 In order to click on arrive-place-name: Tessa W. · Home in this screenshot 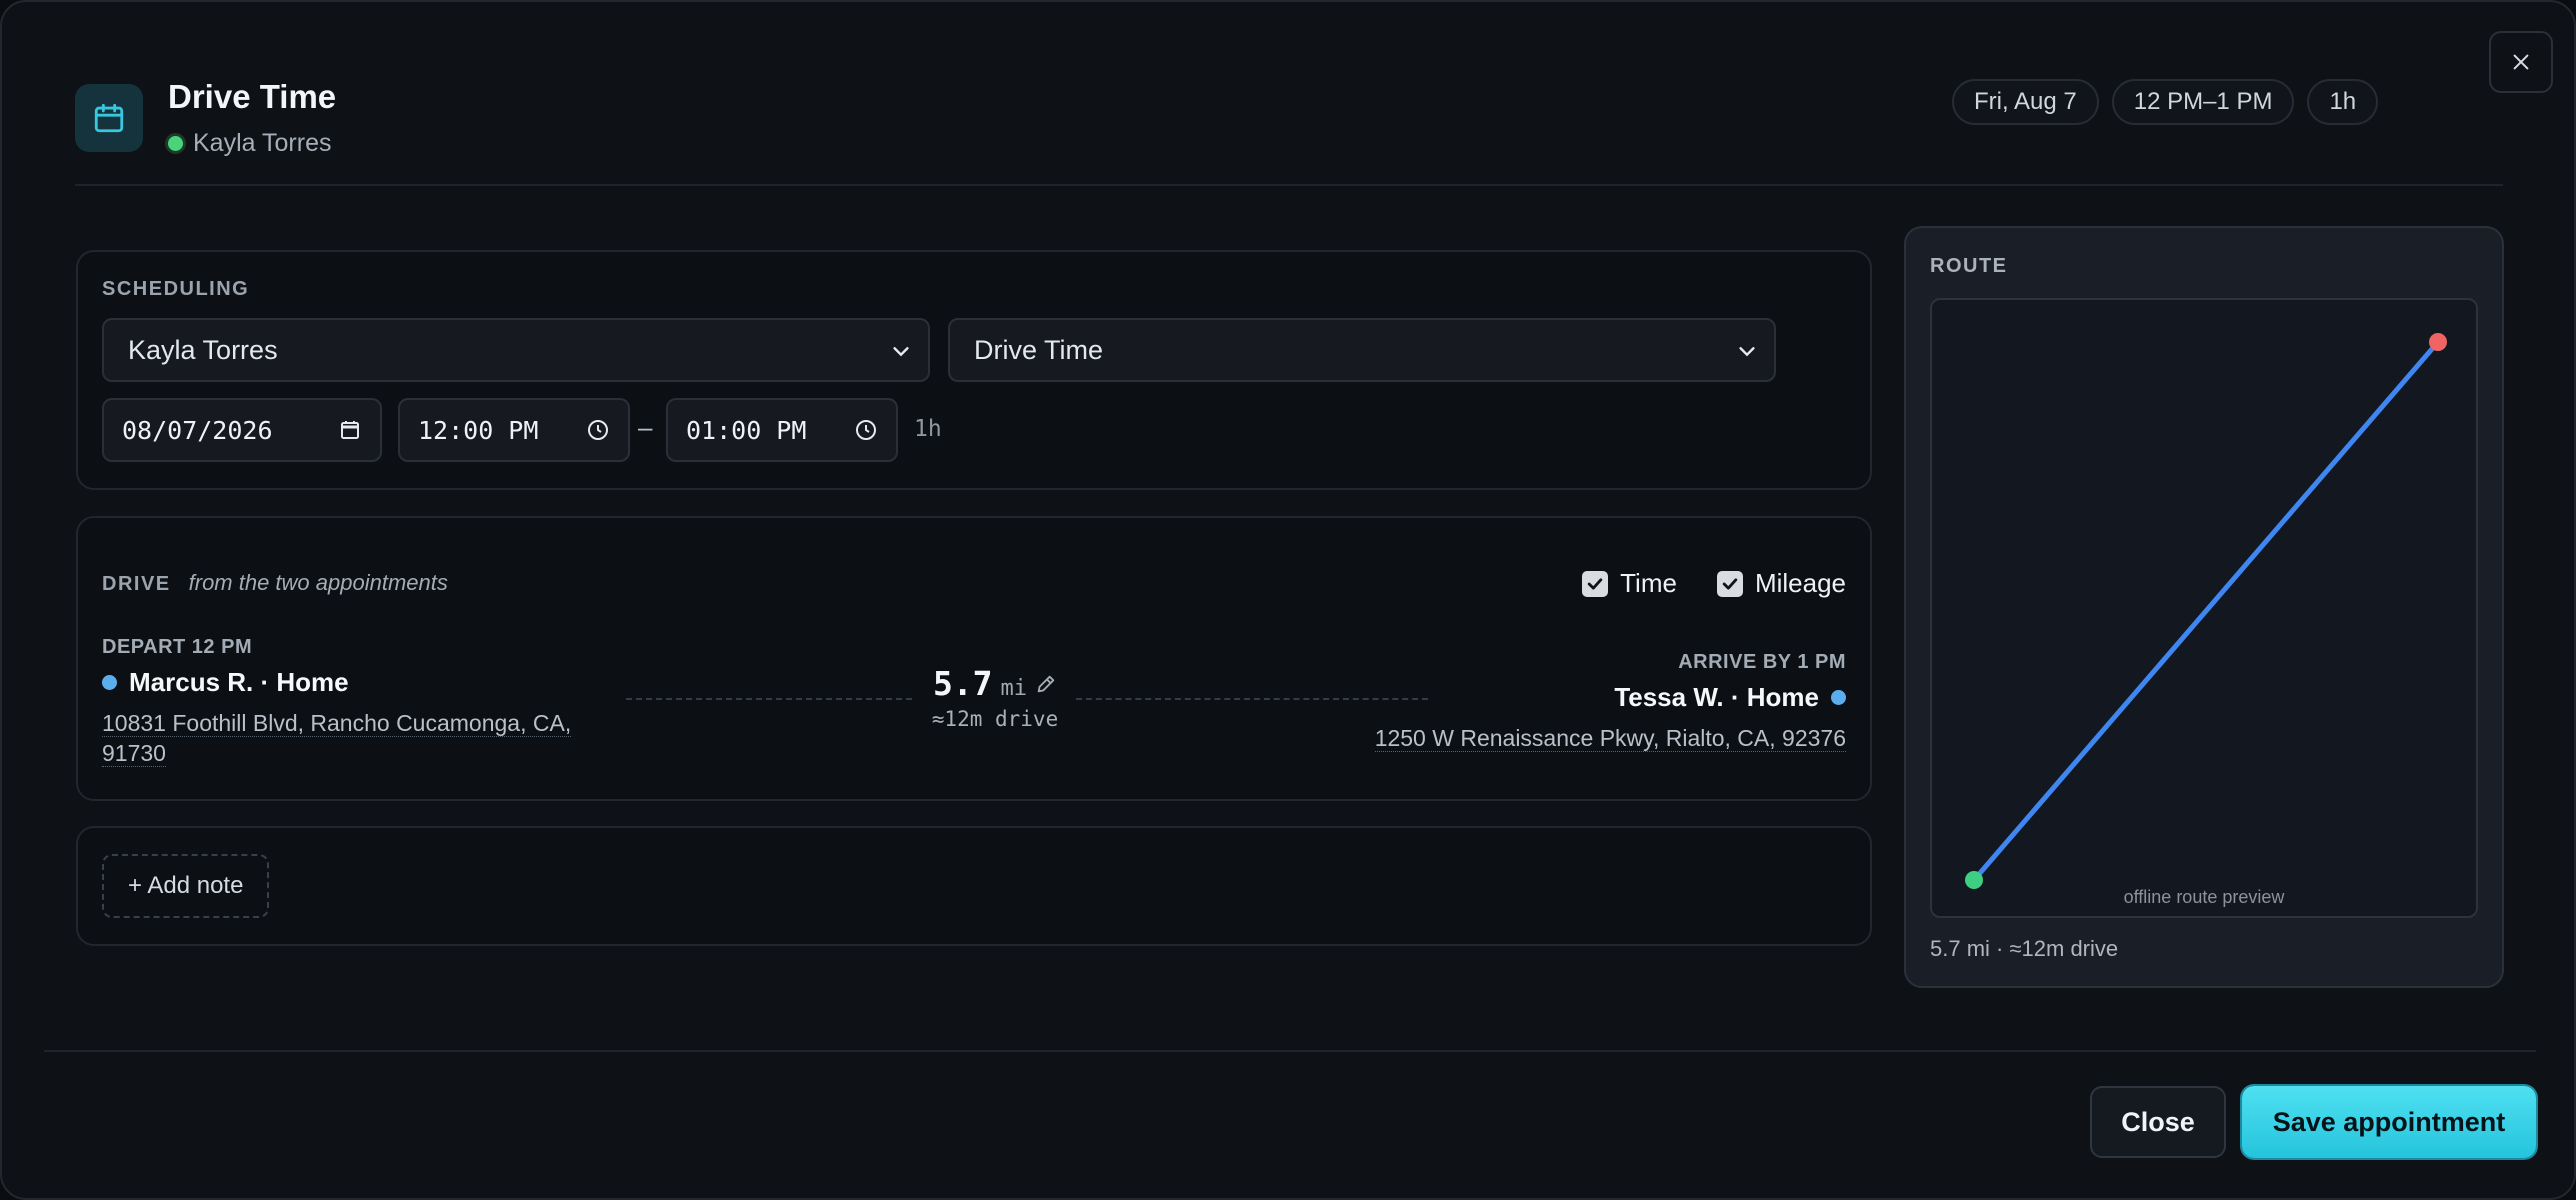, I will do `click(1716, 697)`.